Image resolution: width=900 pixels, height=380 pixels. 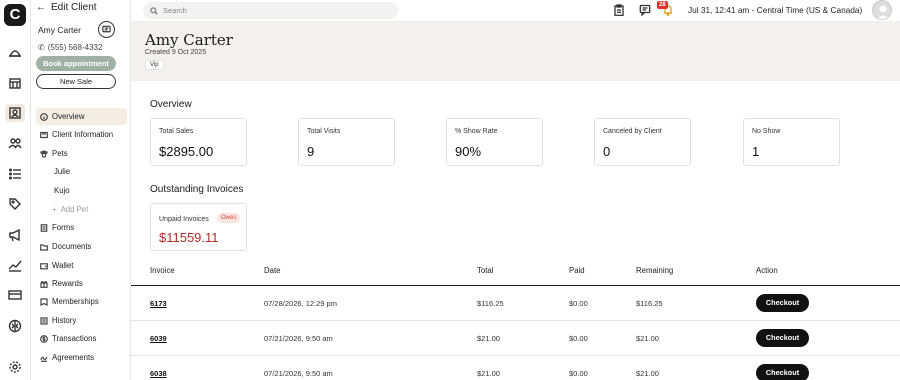 I want to click on back-link: ← Edit Client, so click(x=66, y=7).